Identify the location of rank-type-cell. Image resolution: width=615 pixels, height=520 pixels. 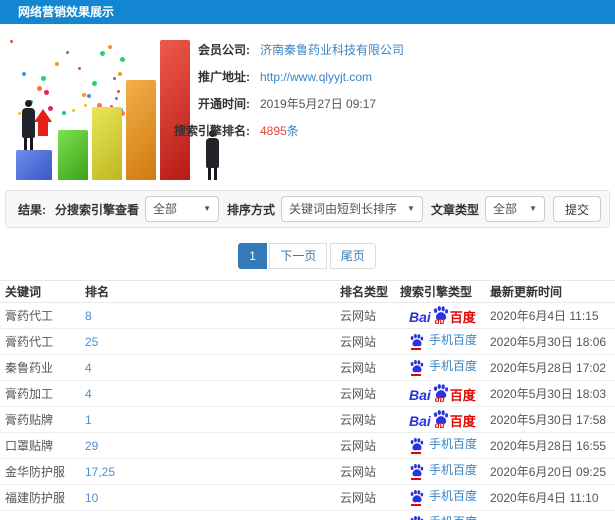
(365, 515).